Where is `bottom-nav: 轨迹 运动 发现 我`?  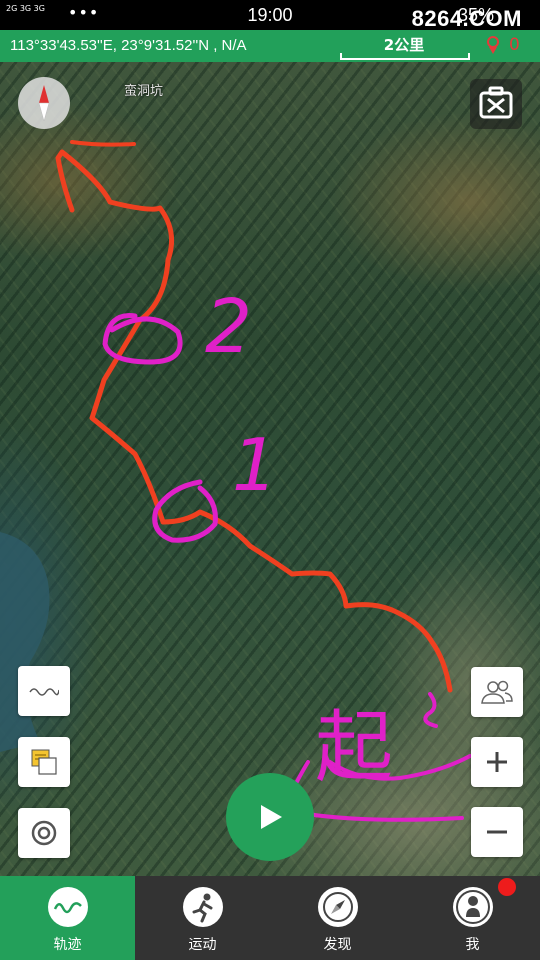
bottom-nav: 轨迹 运动 发现 我 is located at coordinates (270, 918).